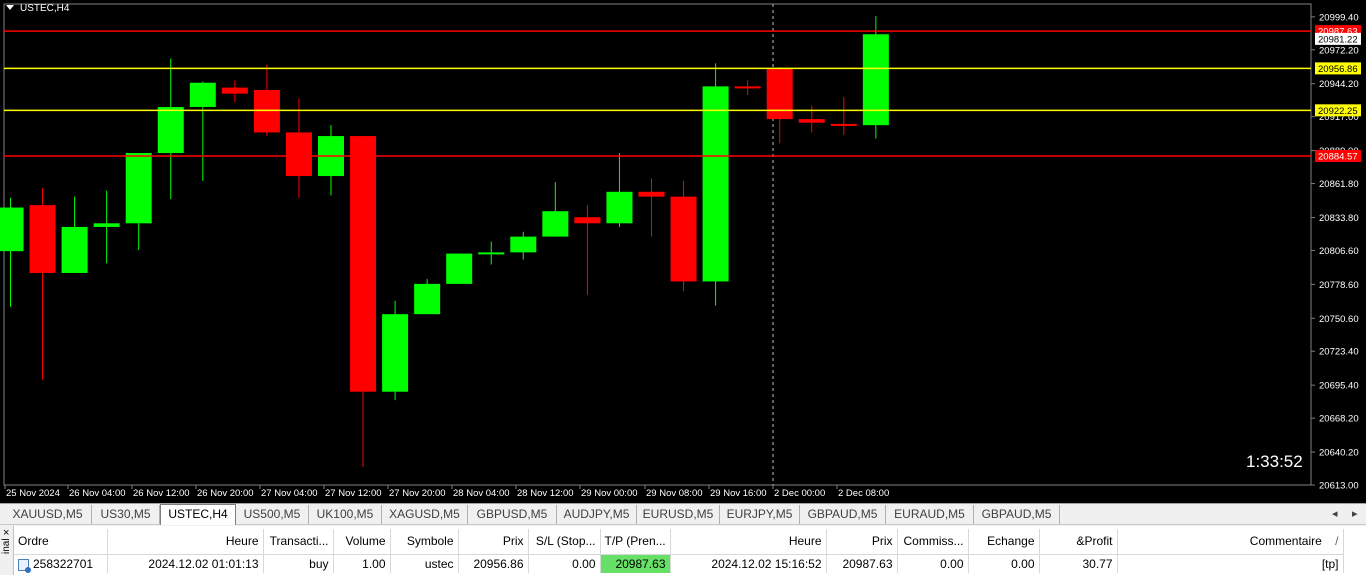 This screenshot has width=1366, height=575. I want to click on chart-tab: USTEC,H4, so click(198, 514).